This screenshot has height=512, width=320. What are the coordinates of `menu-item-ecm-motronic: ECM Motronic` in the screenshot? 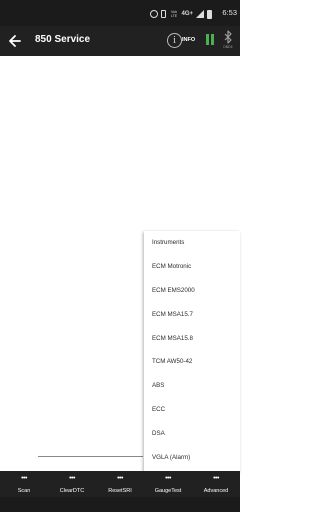 It's located at (192, 267).